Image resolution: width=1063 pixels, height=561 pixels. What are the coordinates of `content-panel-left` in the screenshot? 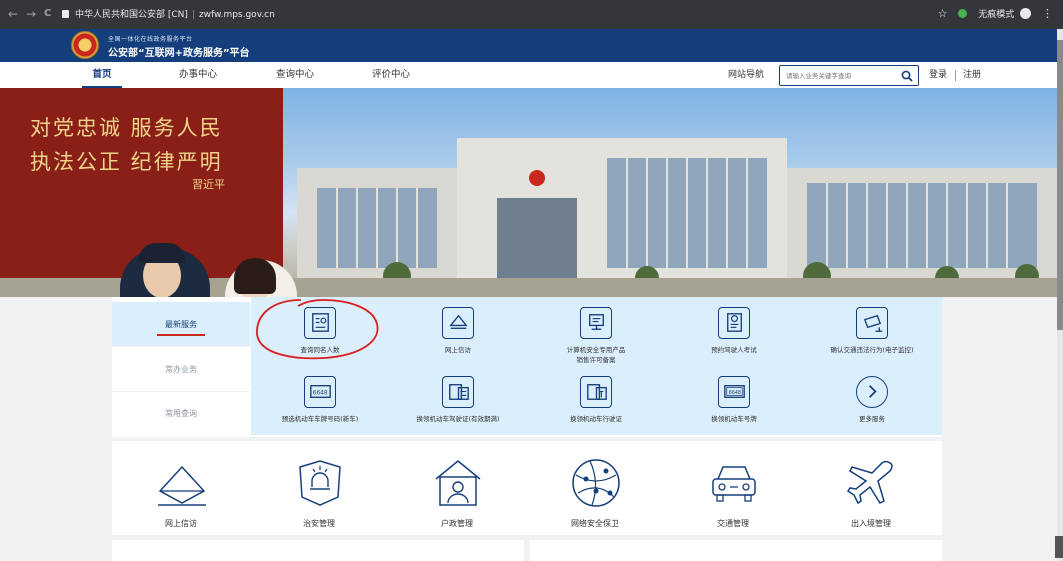 It's located at (318, 550).